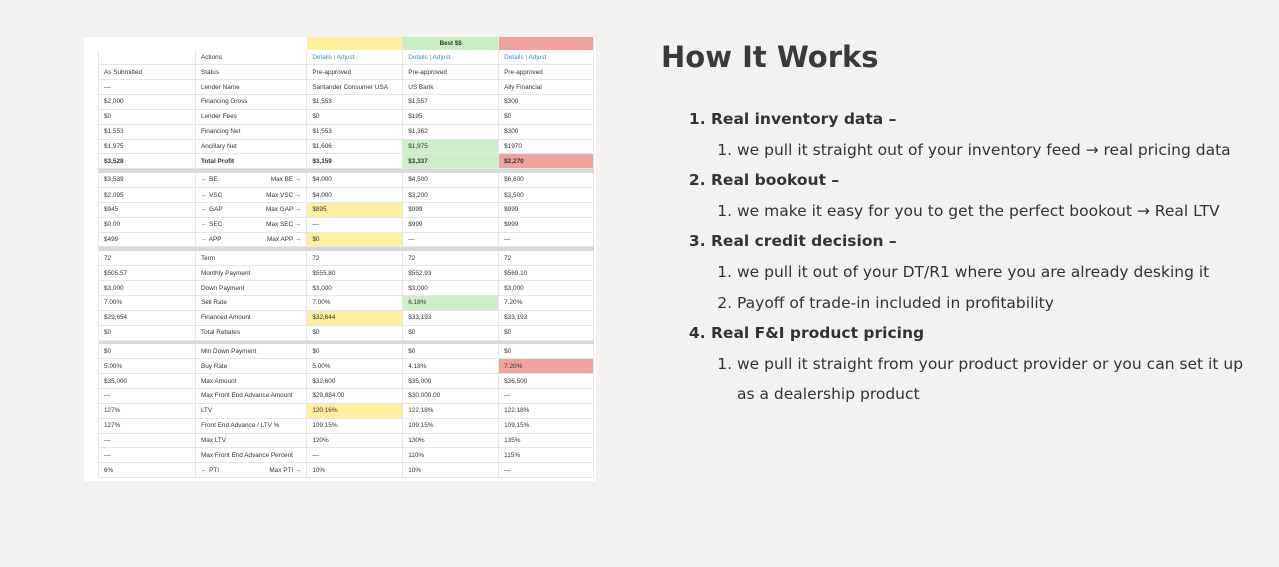 The height and width of the screenshot is (567, 1279). I want to click on feature-title: Real bookout –, so click(775, 180).